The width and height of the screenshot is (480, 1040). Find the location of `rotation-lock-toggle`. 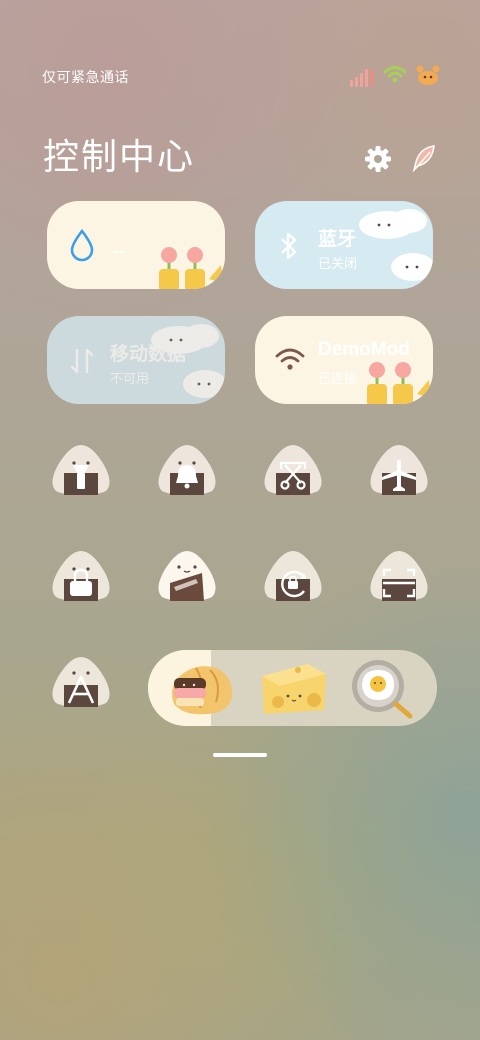

rotation-lock-toggle is located at coordinates (293, 575).